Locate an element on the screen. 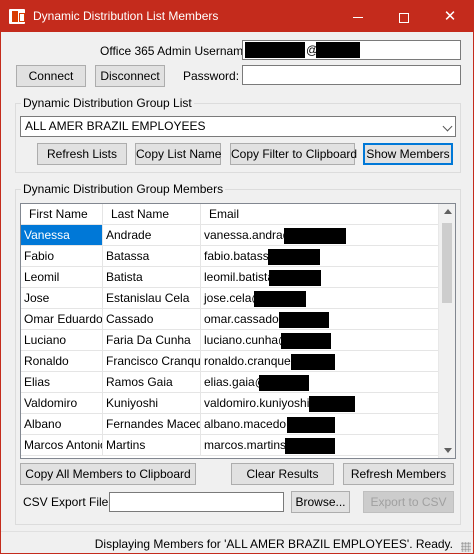  cell-email: jose.cela@ is located at coordinates (320, 298).